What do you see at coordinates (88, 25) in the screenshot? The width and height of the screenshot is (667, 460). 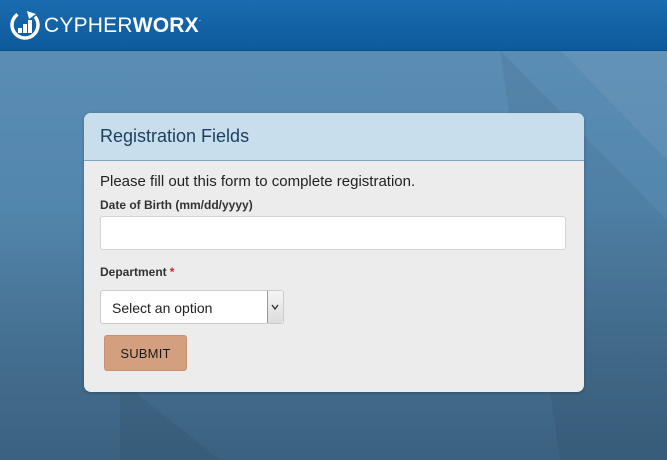 I see `brand-name-light: CYPHER` at bounding box center [88, 25].